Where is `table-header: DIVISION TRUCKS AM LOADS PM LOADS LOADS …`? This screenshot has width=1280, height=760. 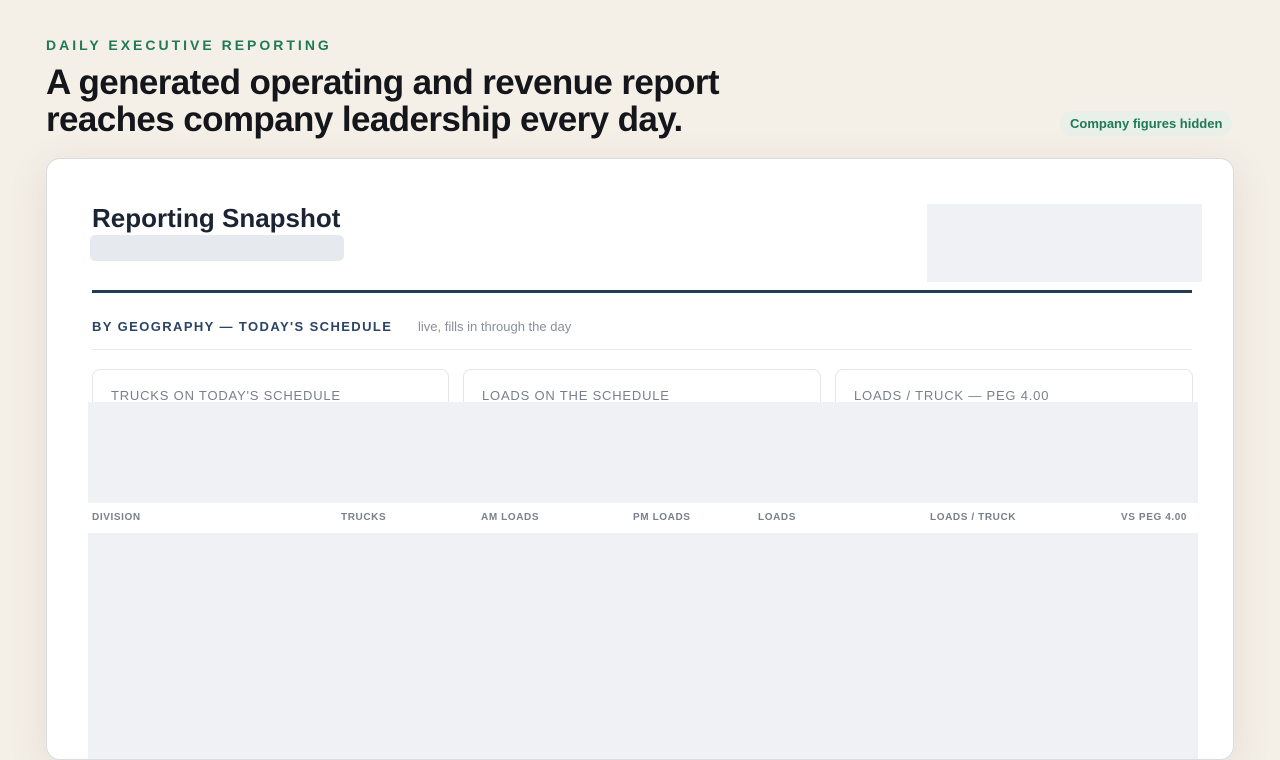
table-header: DIVISION TRUCKS AM LOADS PM LOADS LOADS … is located at coordinates (643, 518).